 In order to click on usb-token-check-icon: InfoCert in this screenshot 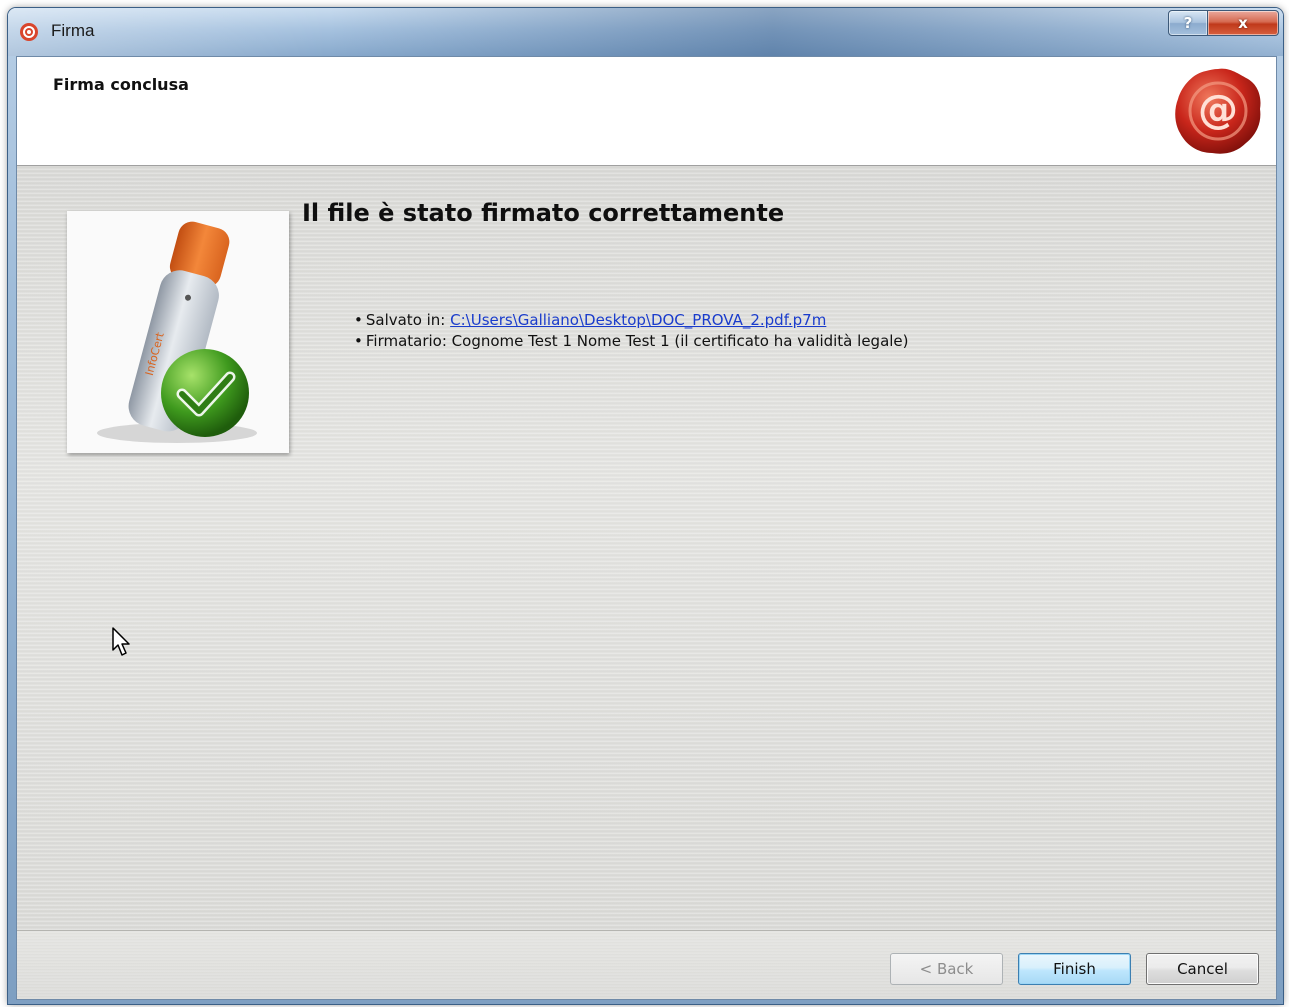, I will do `click(178, 332)`.